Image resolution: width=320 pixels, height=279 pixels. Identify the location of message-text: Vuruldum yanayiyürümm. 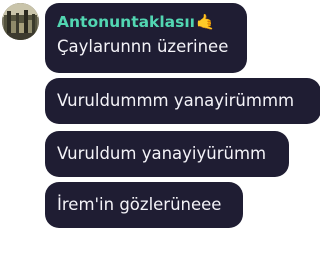
(162, 153).